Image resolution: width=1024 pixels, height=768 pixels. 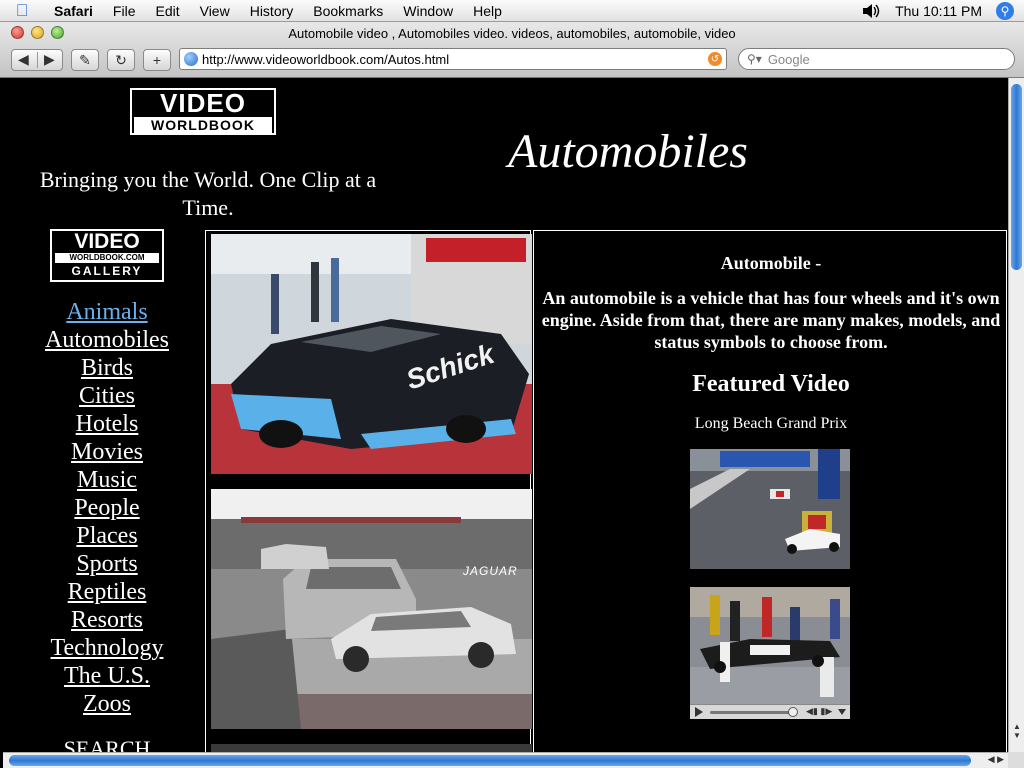 I want to click on featured-video-caption: Long Beach Grand Prix, so click(x=771, y=423).